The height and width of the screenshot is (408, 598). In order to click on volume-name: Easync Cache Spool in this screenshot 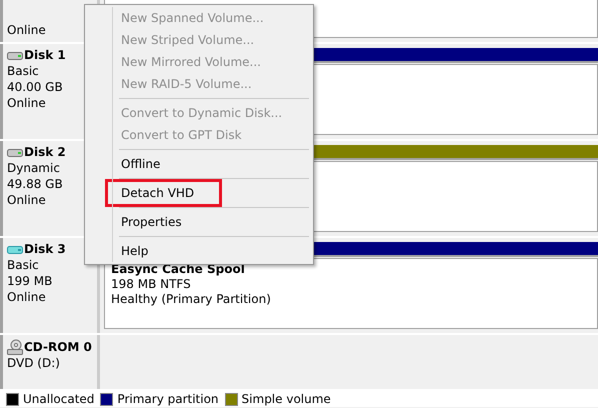, I will do `click(178, 269)`.